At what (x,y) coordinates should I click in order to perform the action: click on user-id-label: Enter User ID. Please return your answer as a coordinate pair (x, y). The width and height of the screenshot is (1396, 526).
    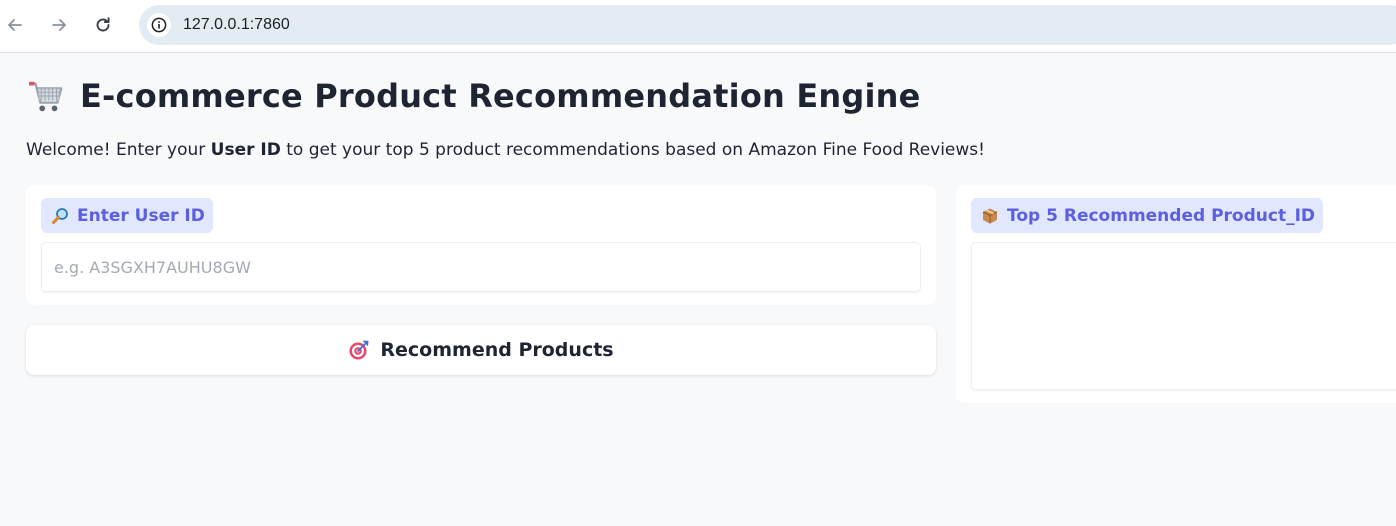
    Looking at the image, I should click on (127, 215).